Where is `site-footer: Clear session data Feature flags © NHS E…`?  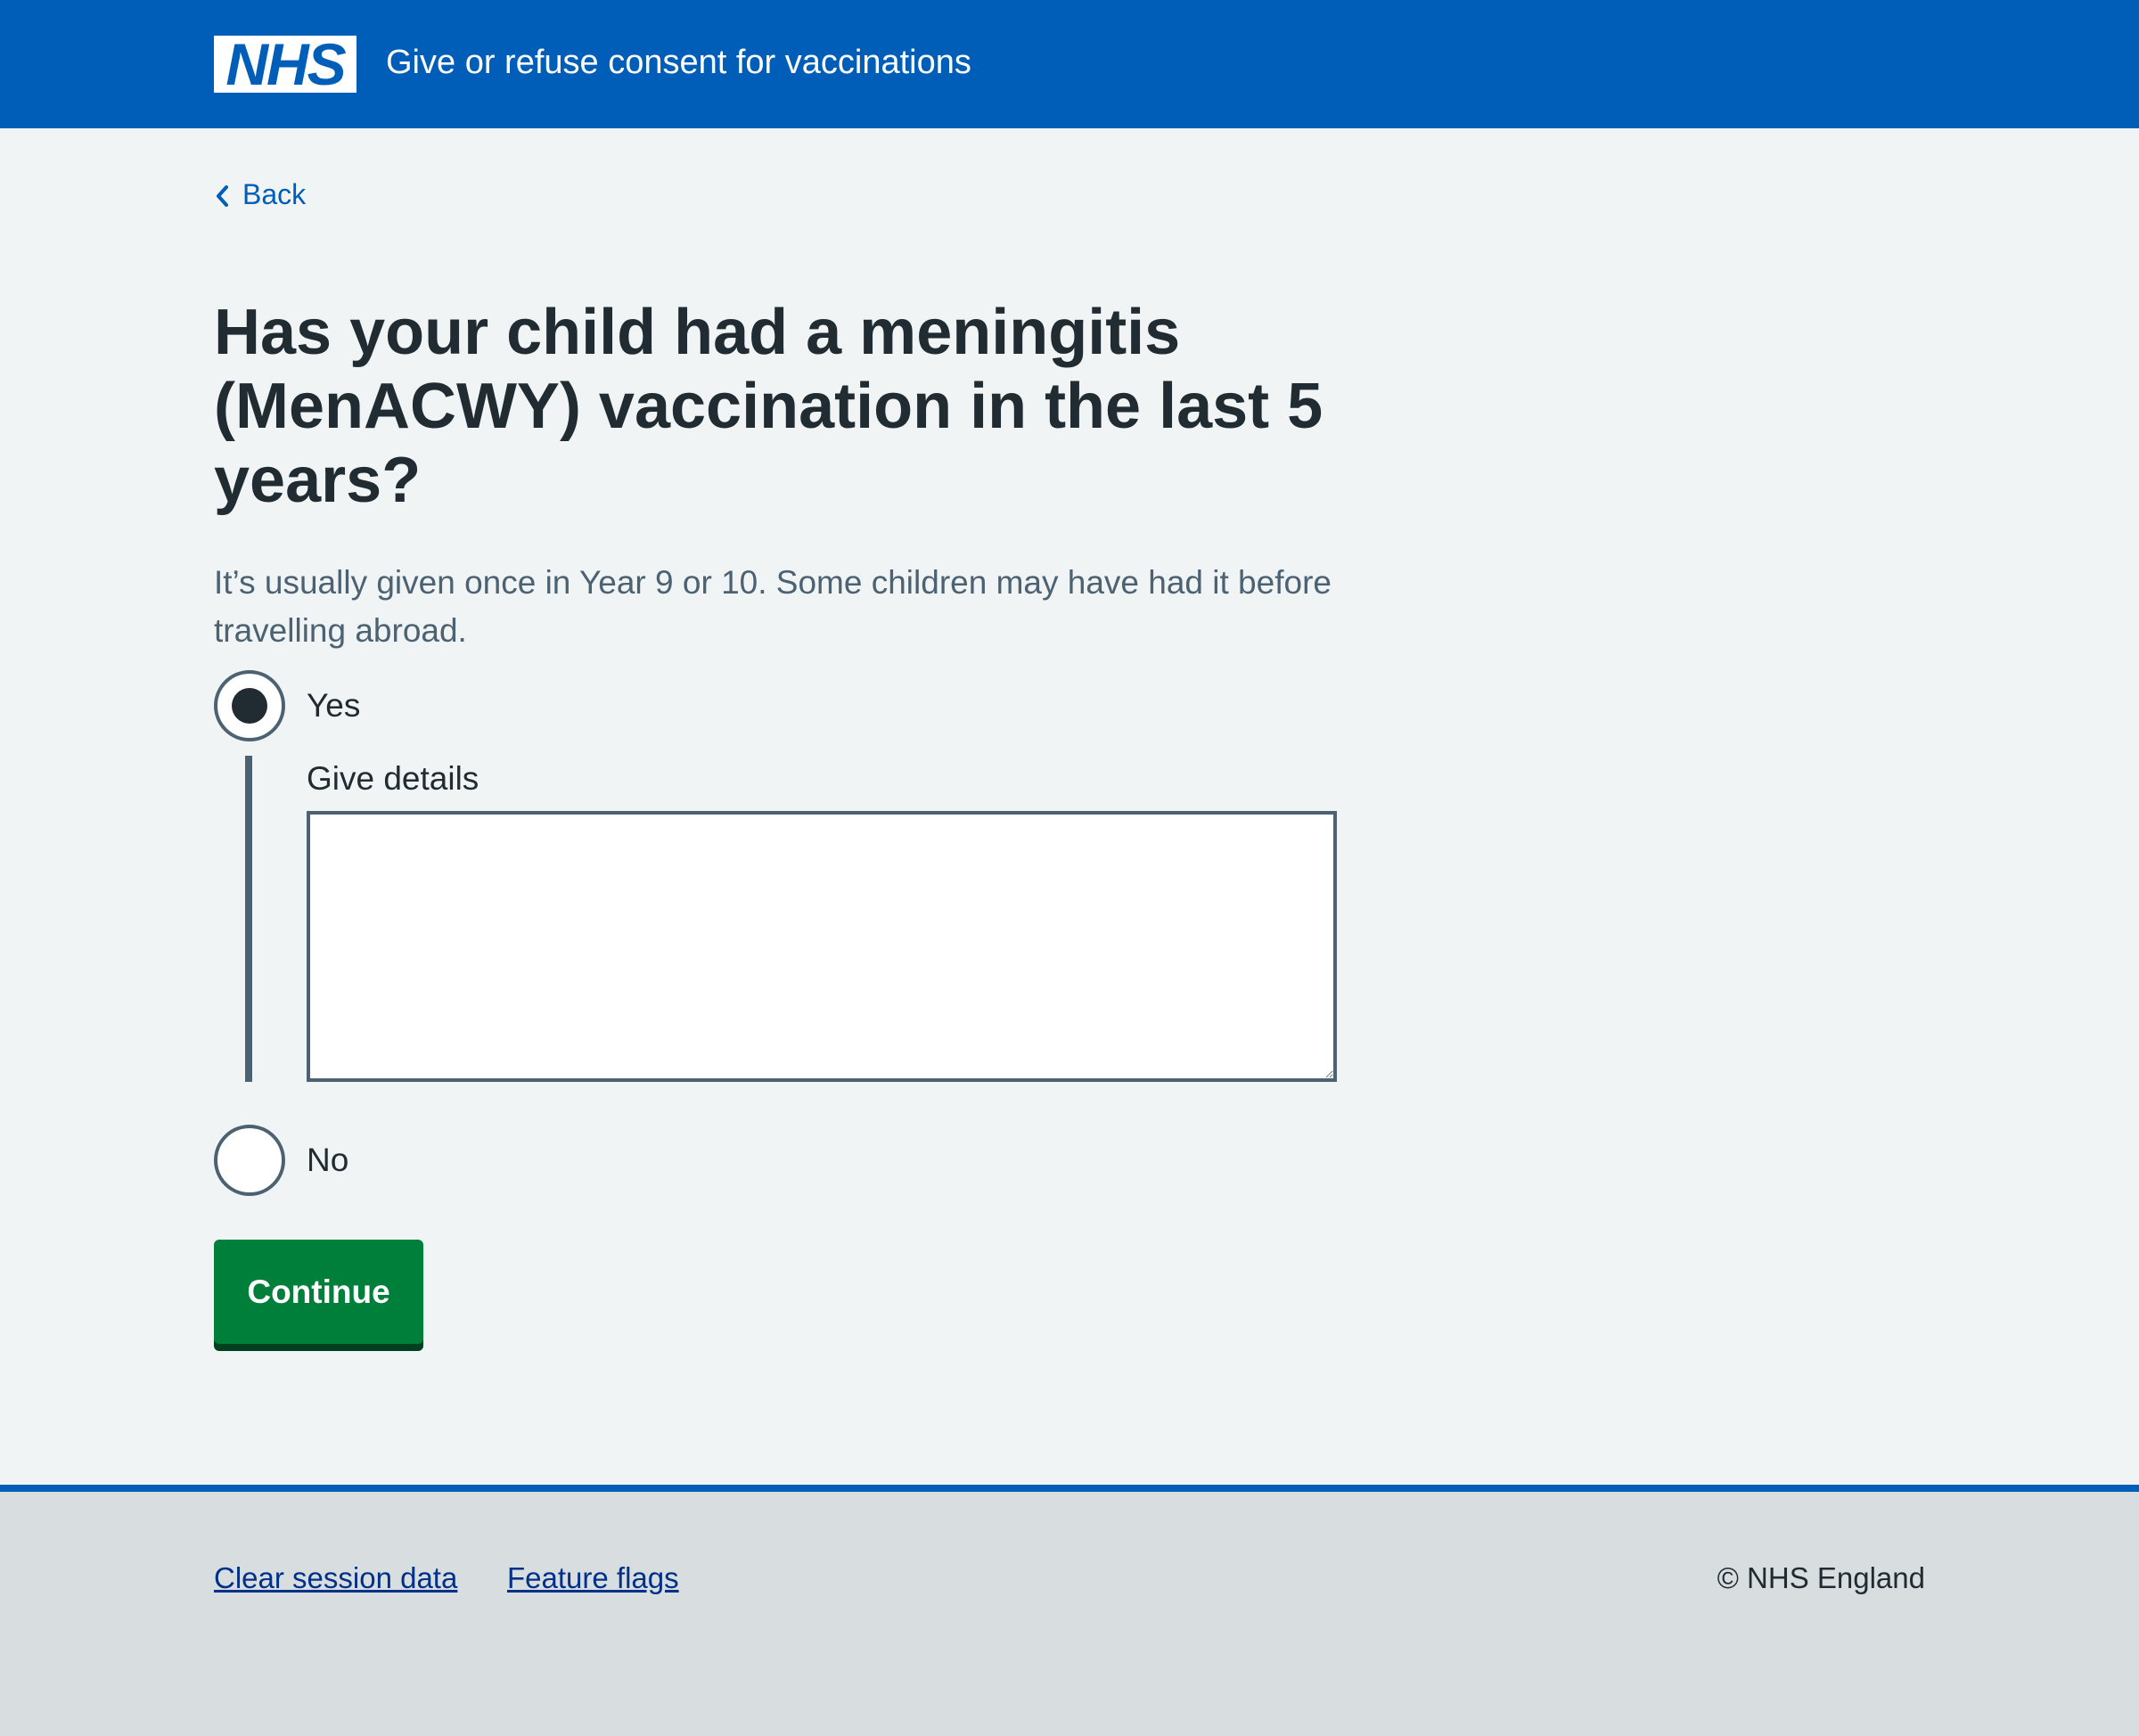
site-footer: Clear session data Feature flags © NHS E… is located at coordinates (1069, 1610).